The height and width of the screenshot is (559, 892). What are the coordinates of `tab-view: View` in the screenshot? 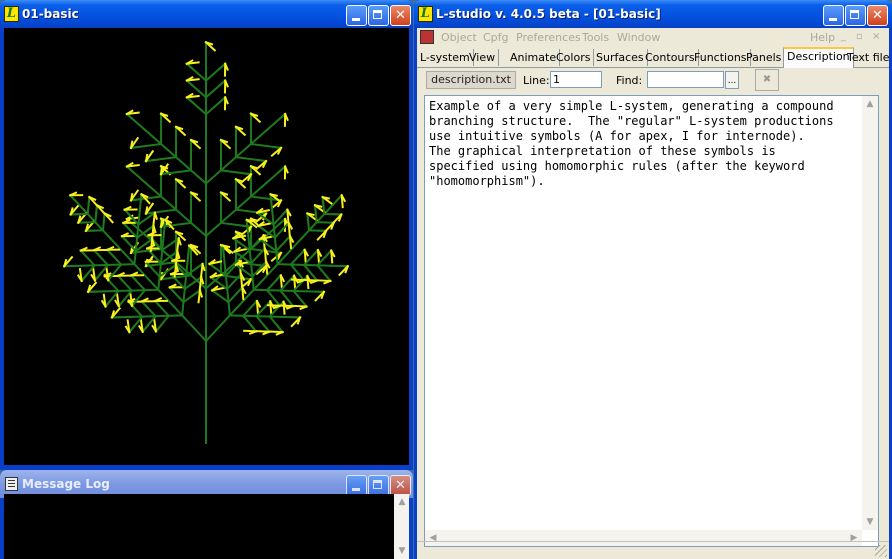 It's located at (483, 57).